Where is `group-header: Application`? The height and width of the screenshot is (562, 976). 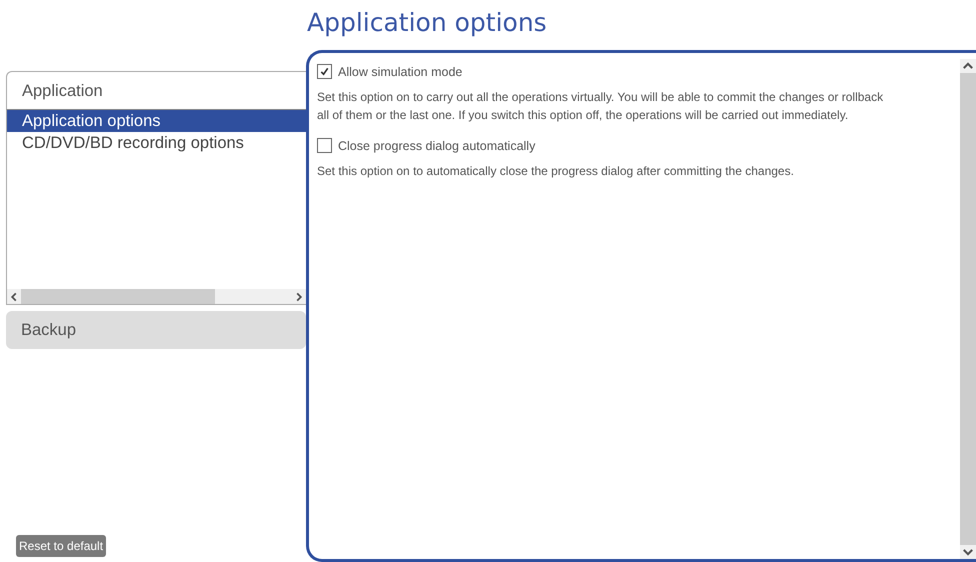 group-header: Application is located at coordinates (156, 90).